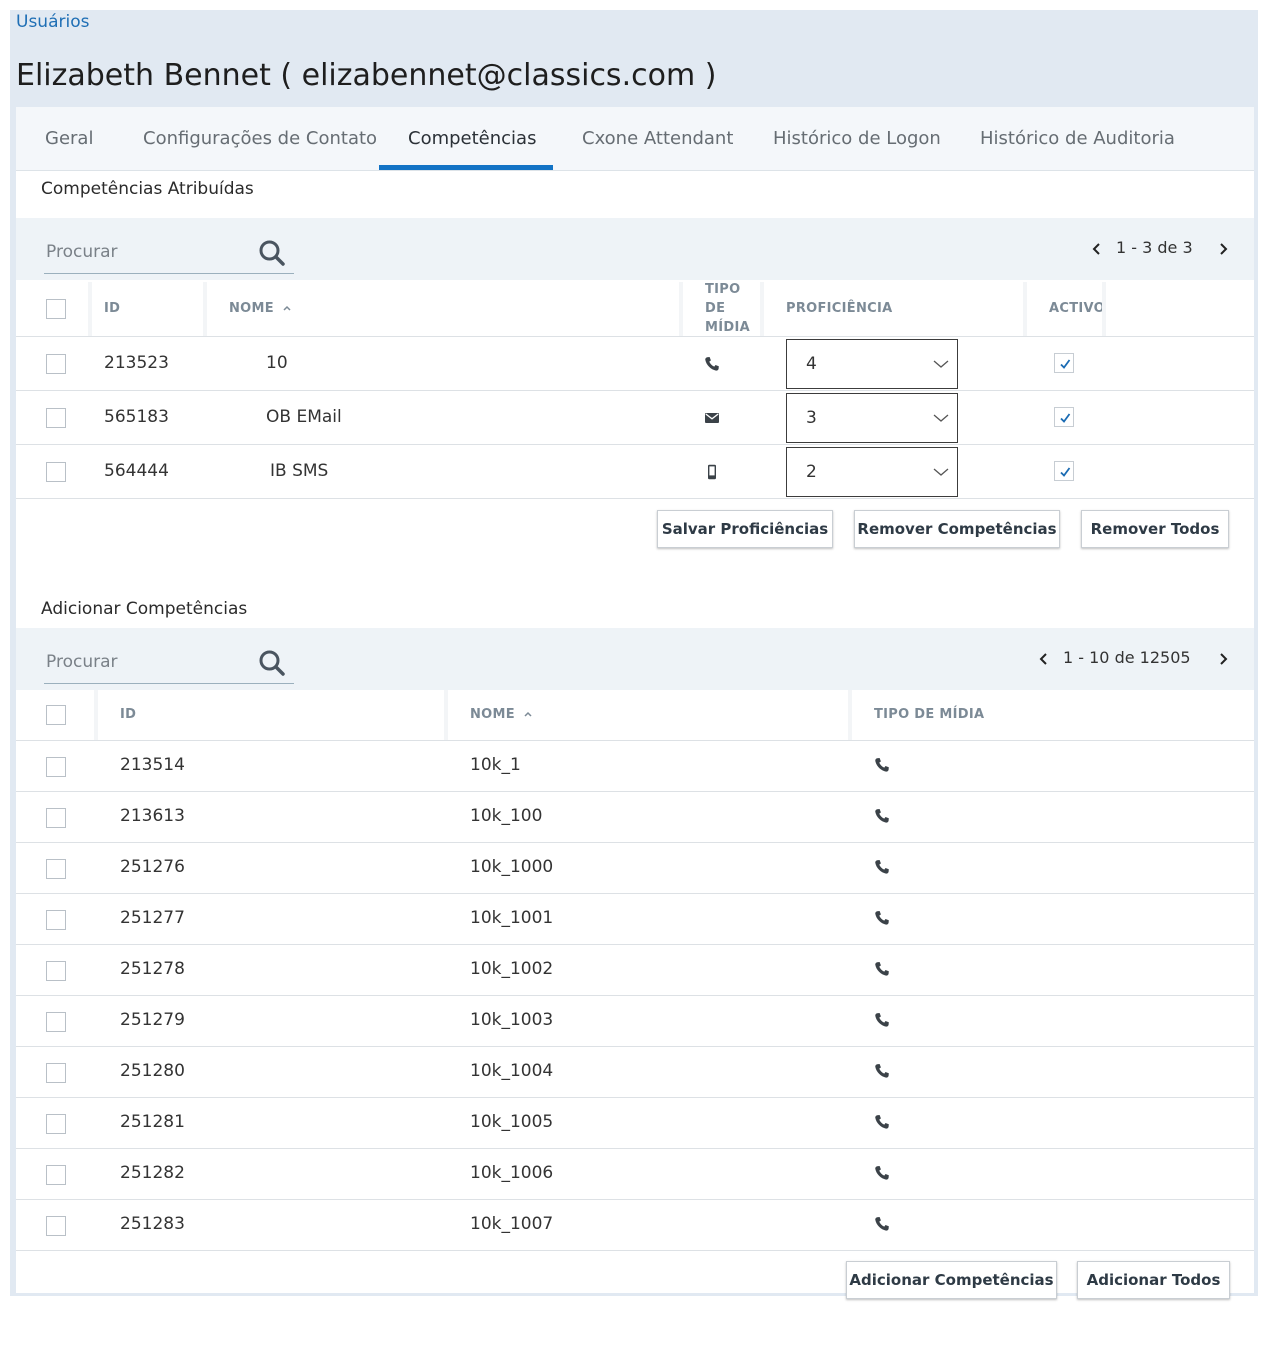 The image size is (1264, 1346). Describe the element at coordinates (146, 662) in the screenshot. I see `add-search-input` at that location.